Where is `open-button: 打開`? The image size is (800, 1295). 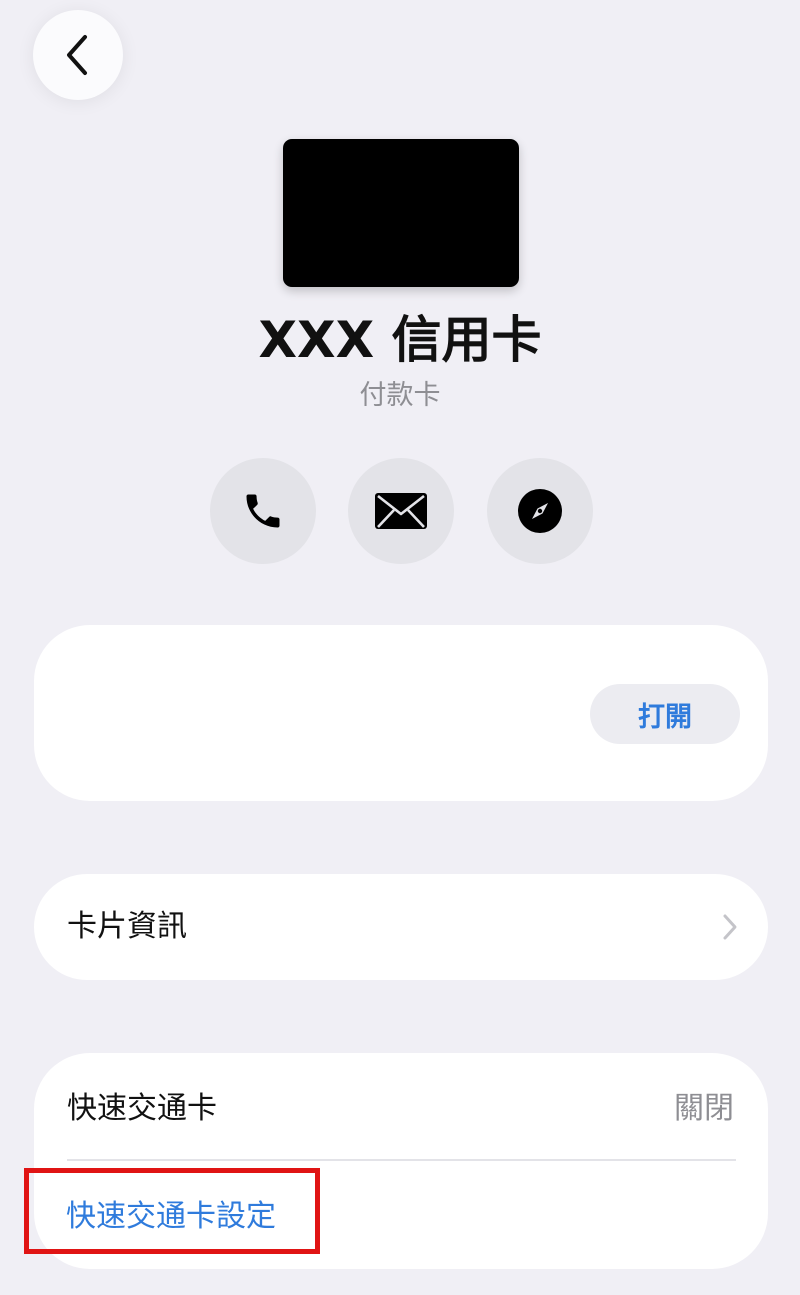
open-button: 打開 is located at coordinates (665, 714).